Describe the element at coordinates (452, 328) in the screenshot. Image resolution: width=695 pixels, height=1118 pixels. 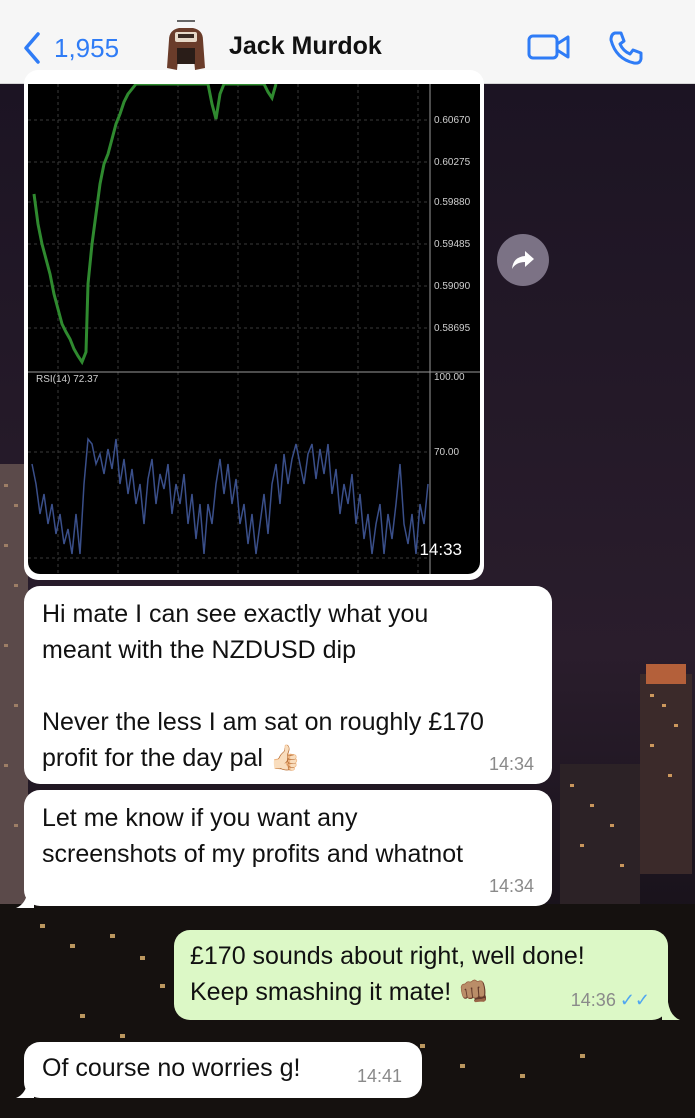
I see `price-tick: 0.58695` at that location.